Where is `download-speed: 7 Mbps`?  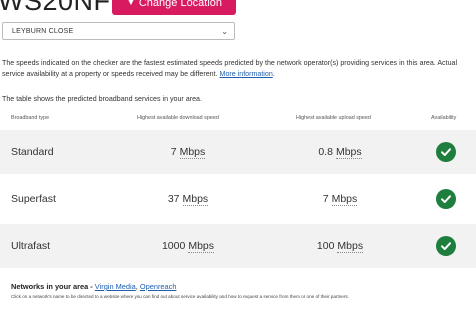
download-speed: 7 Mbps is located at coordinates (188, 152).